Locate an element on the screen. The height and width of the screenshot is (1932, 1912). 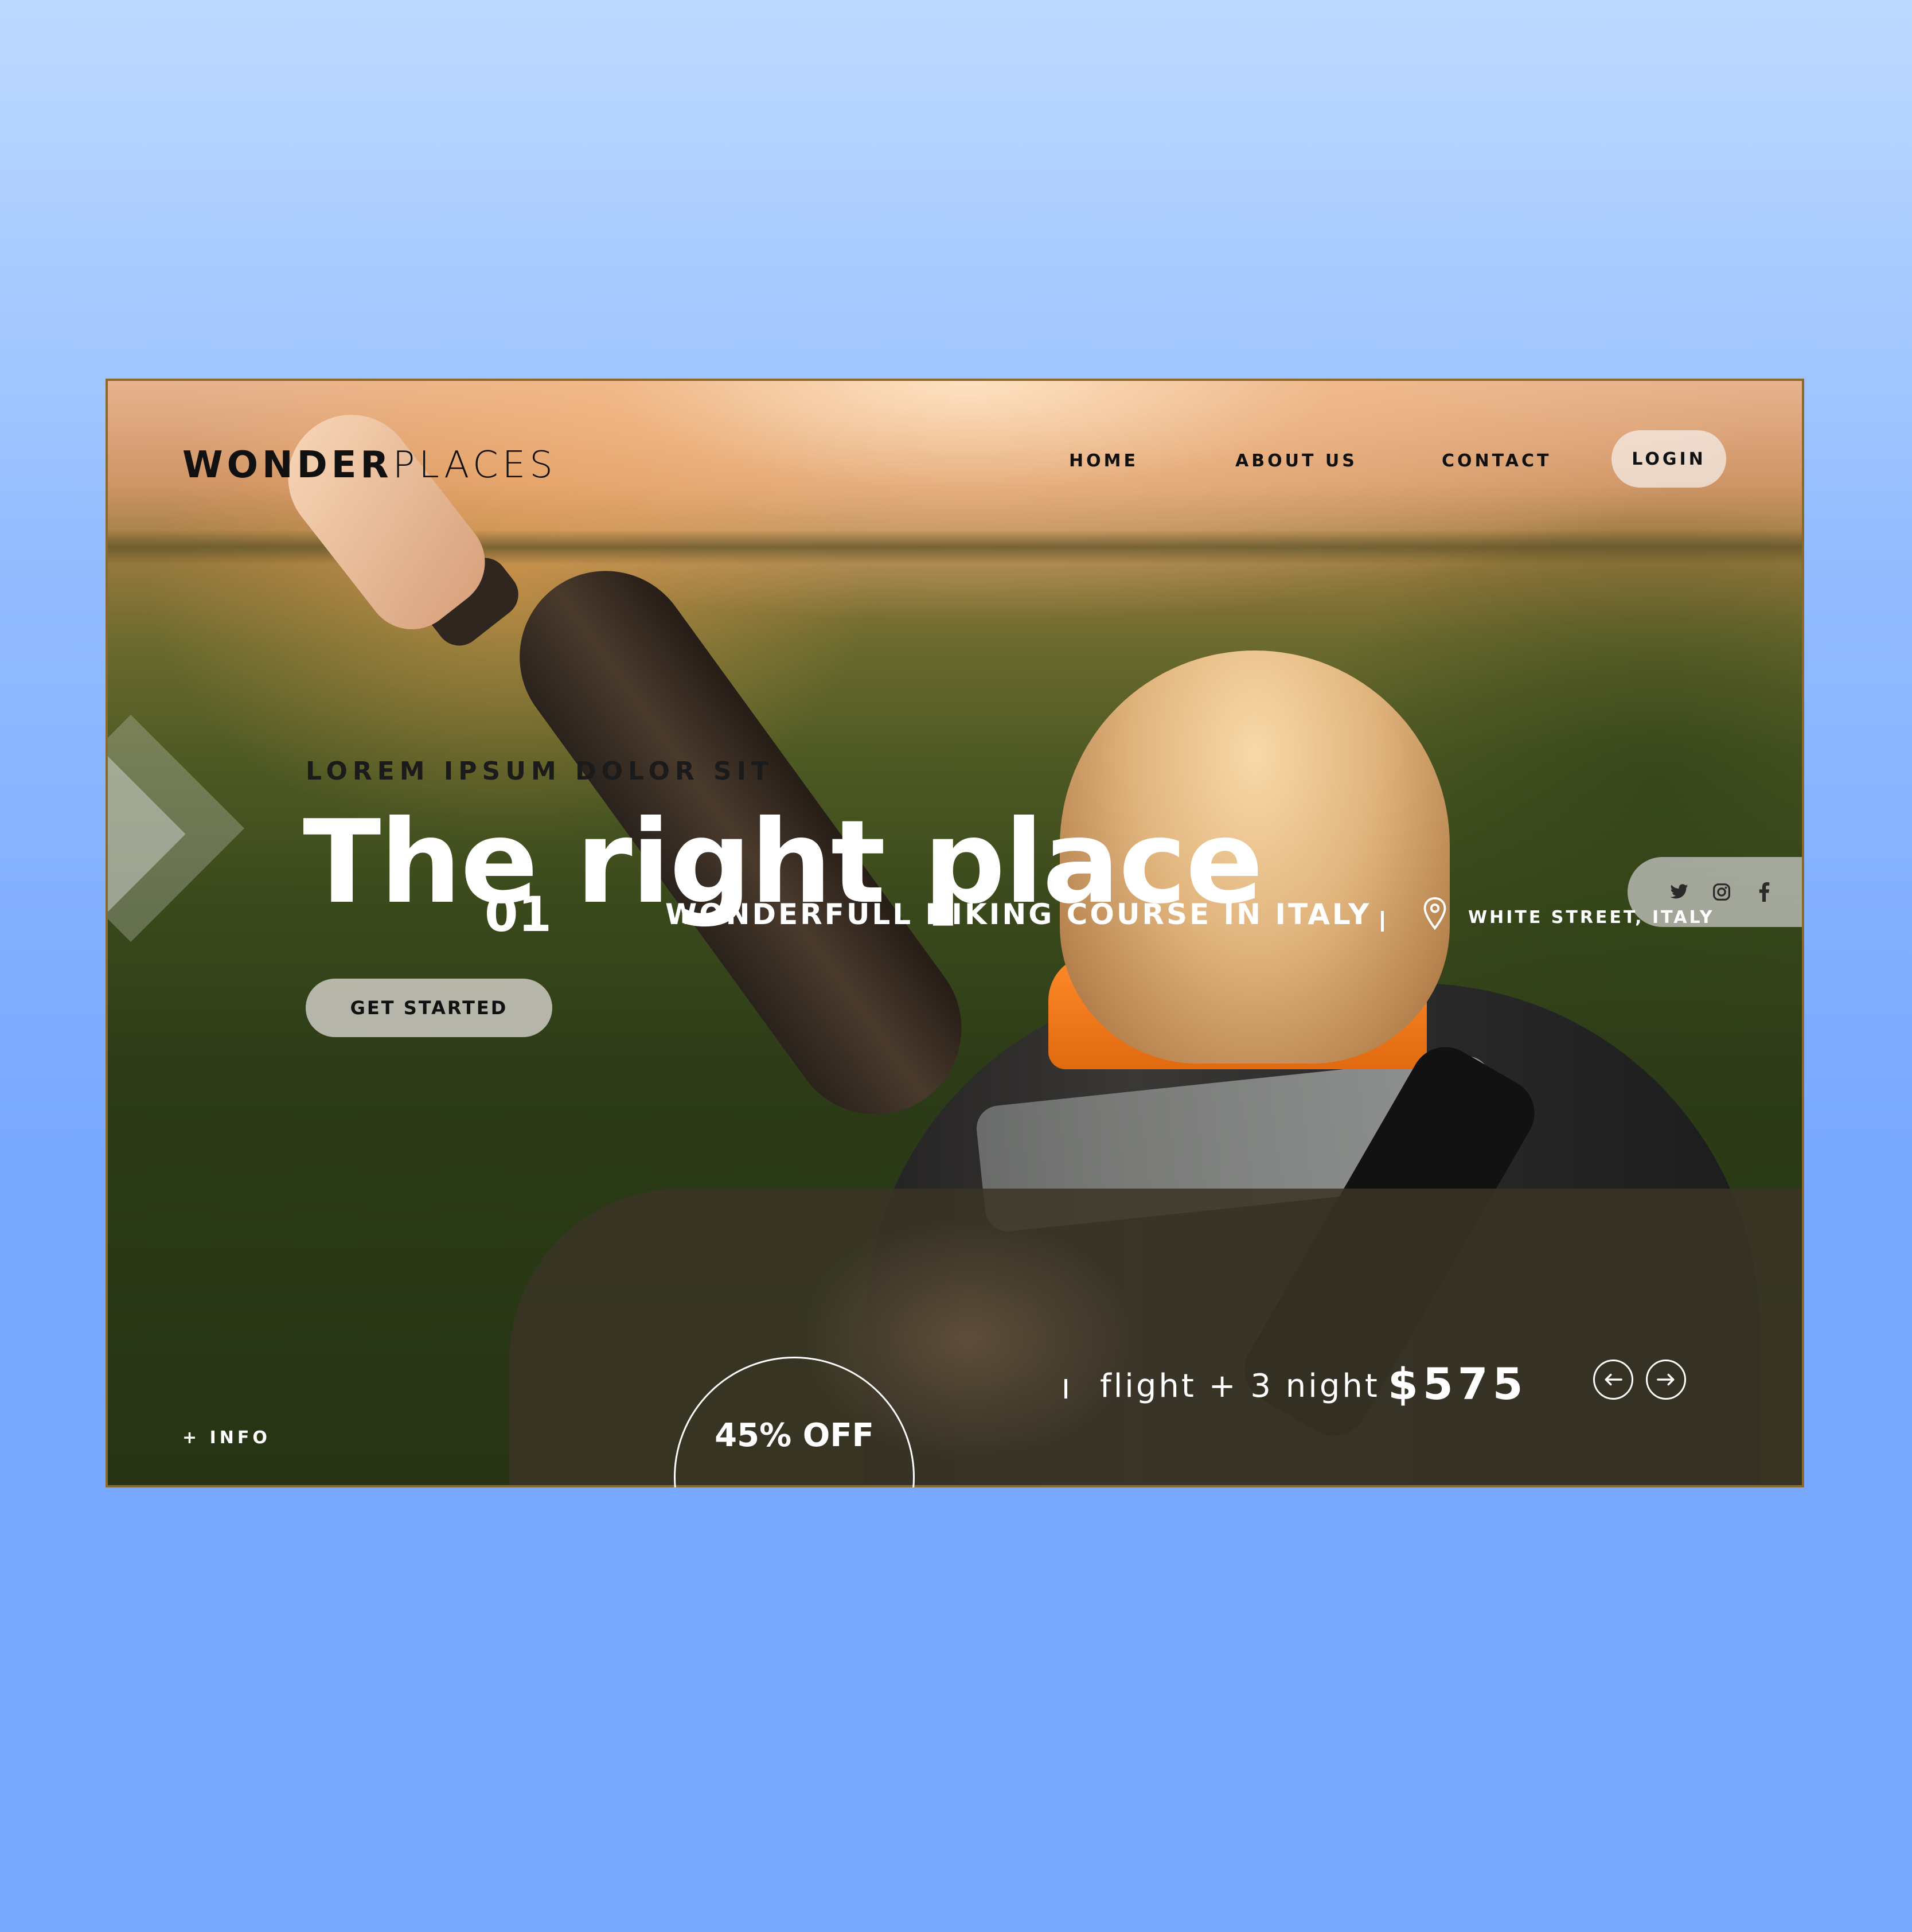
nav-contact: CONTACT is located at coordinates (1496, 461).